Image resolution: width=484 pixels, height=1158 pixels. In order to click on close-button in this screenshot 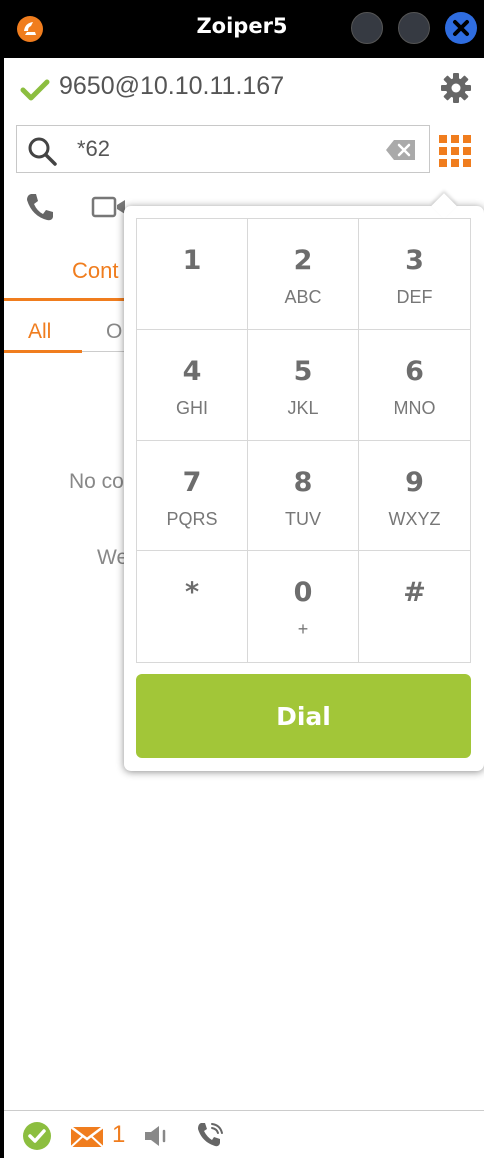, I will do `click(461, 28)`.